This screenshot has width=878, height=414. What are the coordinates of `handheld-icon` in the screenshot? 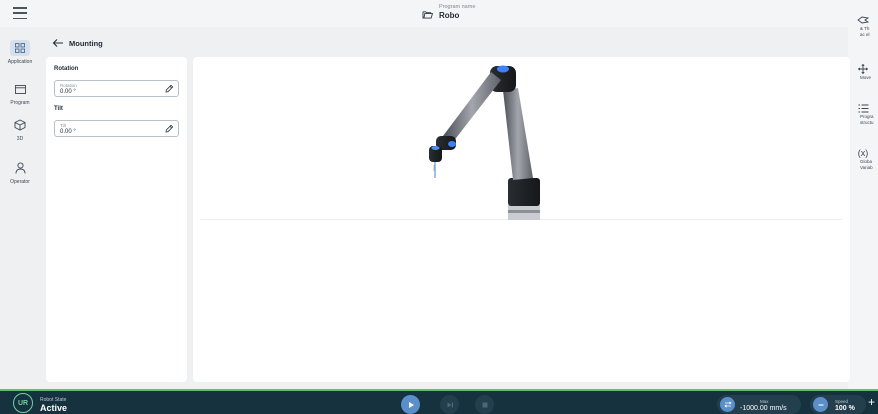 It's located at (863, 20).